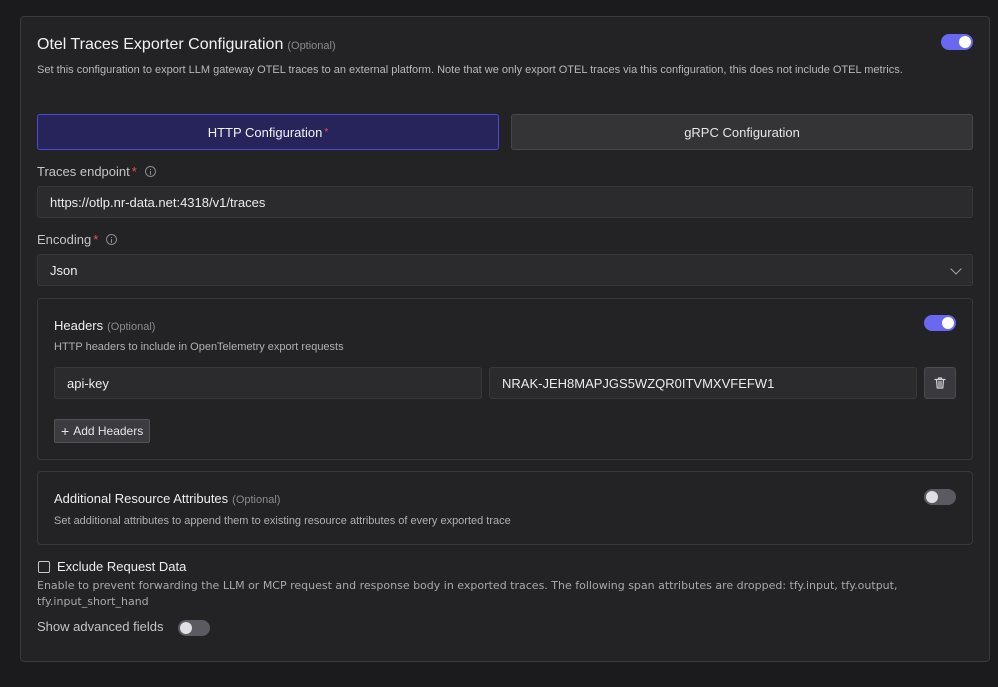 This screenshot has height=687, width=998. What do you see at coordinates (160, 44) in the screenshot?
I see `section-title-text: Otel Traces Exporter Configuration` at bounding box center [160, 44].